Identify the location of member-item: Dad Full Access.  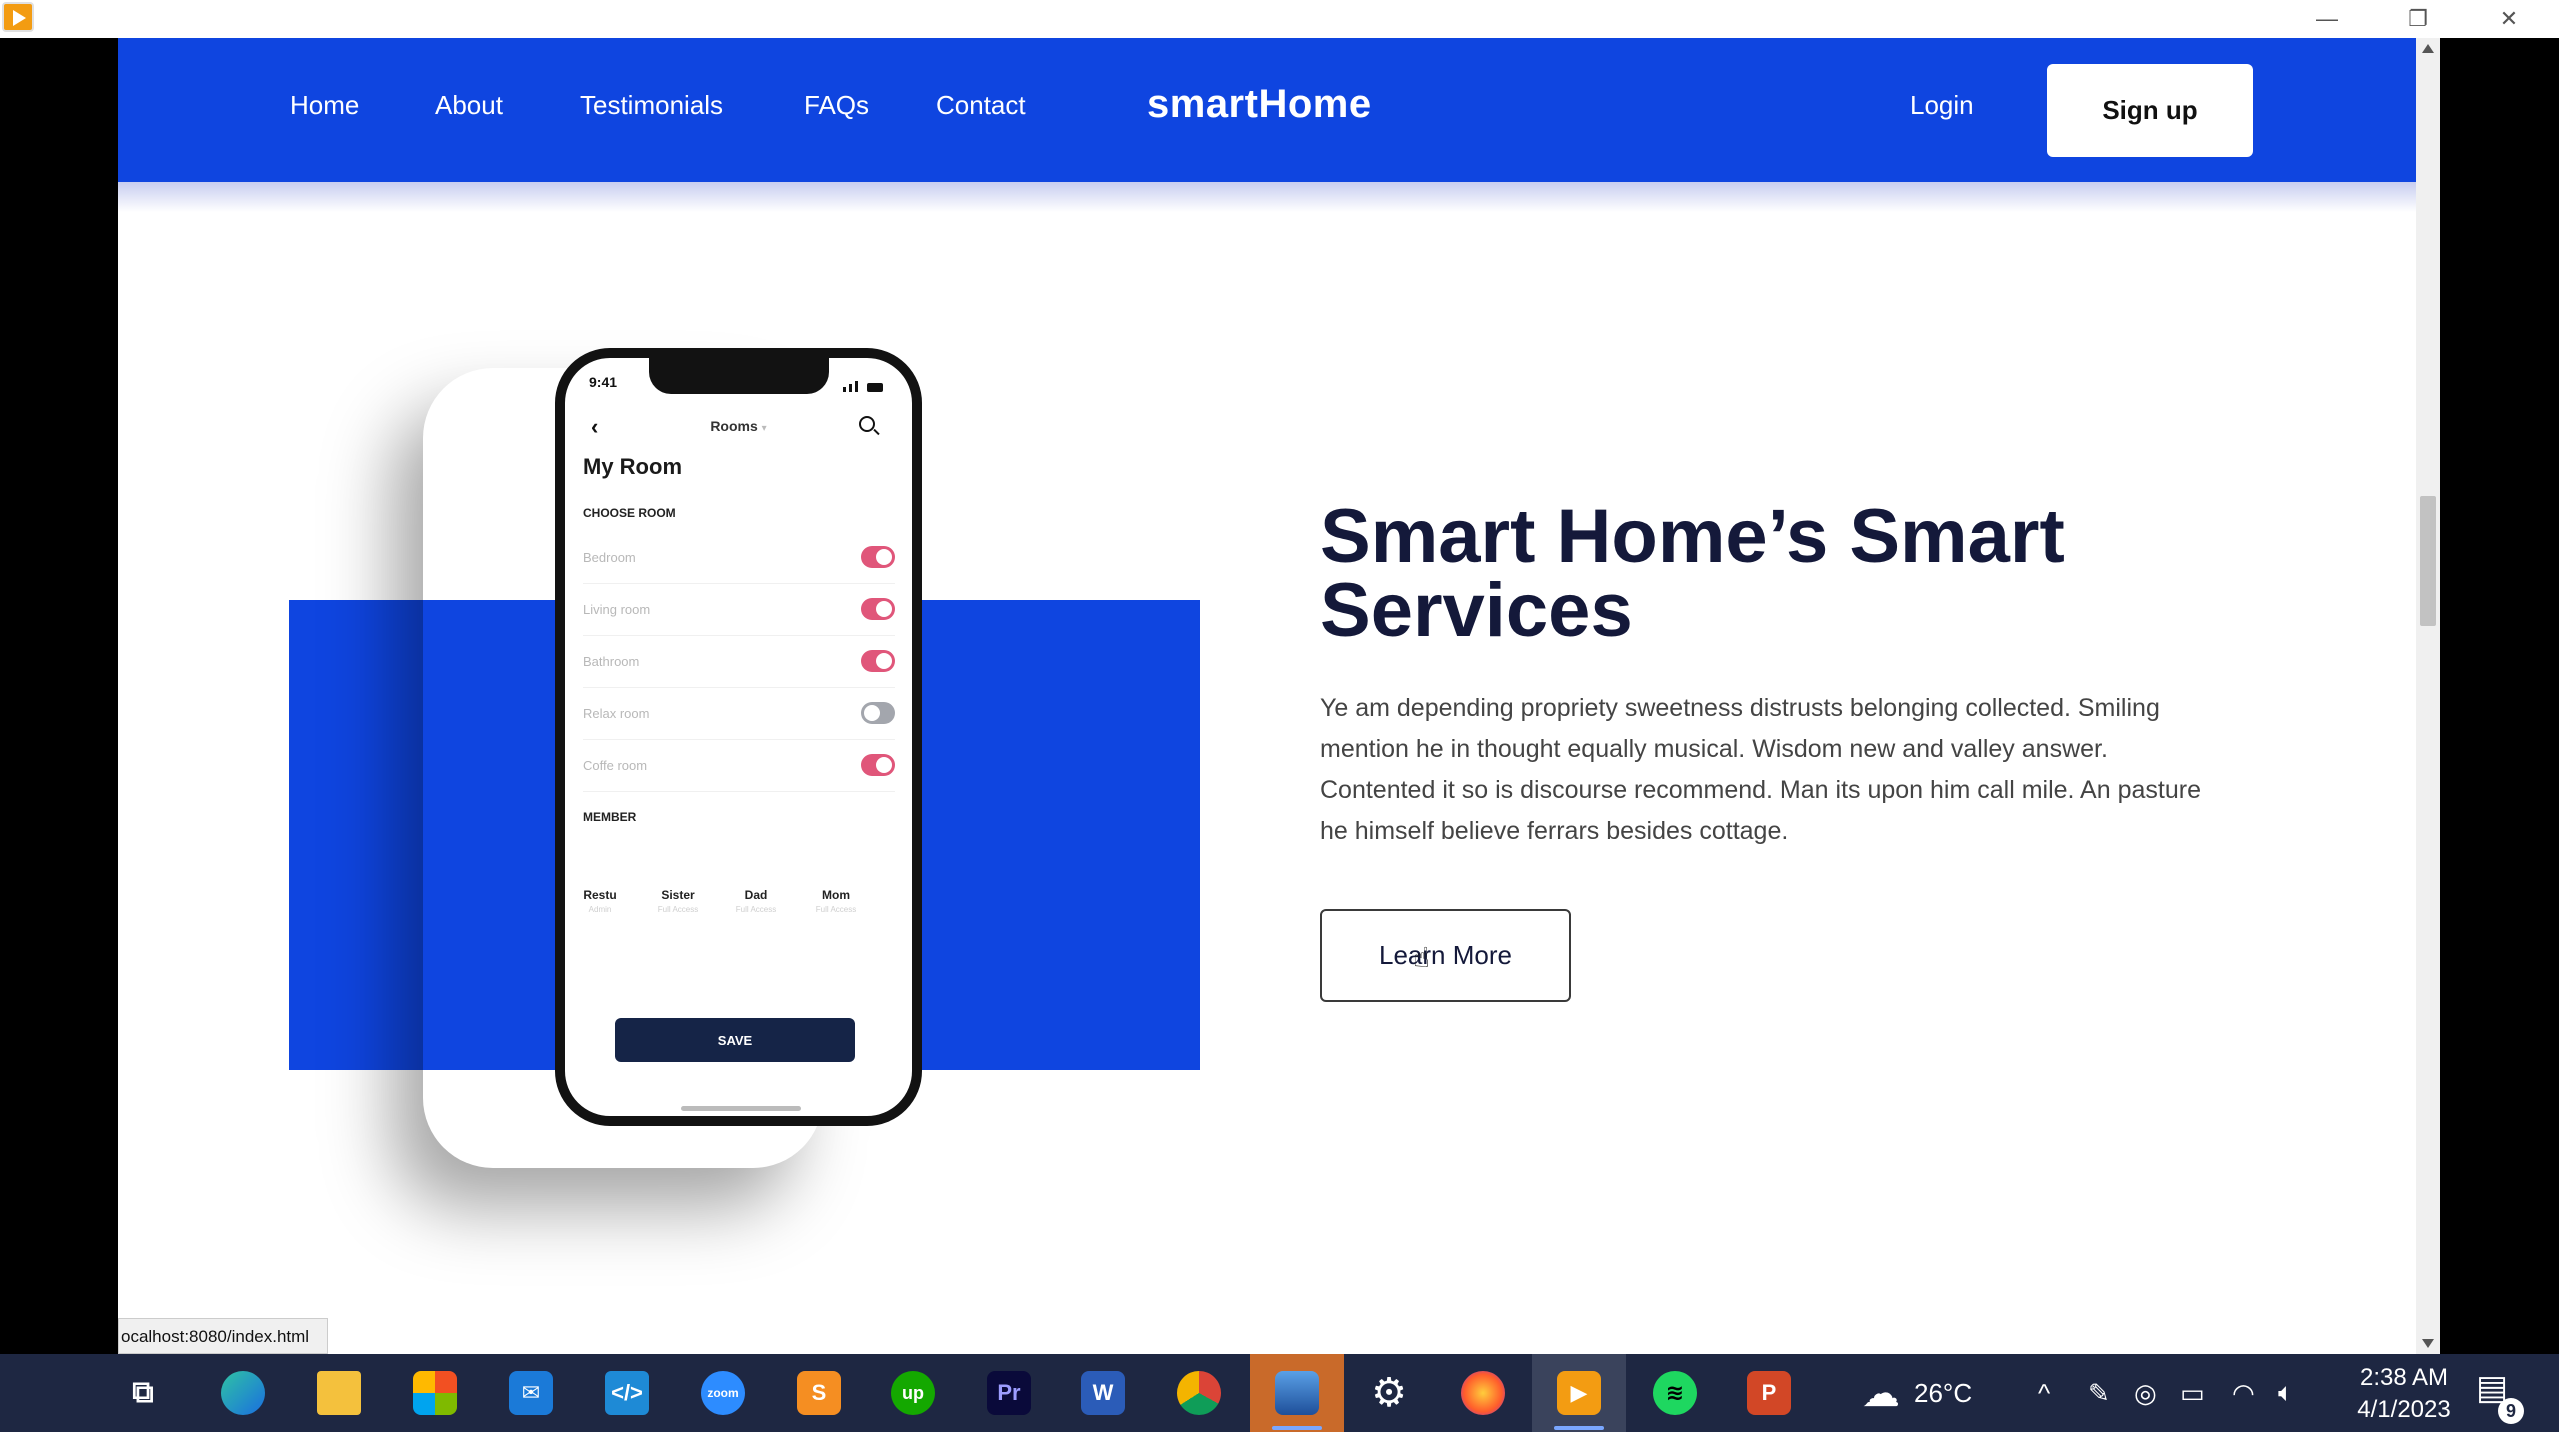
(756, 901).